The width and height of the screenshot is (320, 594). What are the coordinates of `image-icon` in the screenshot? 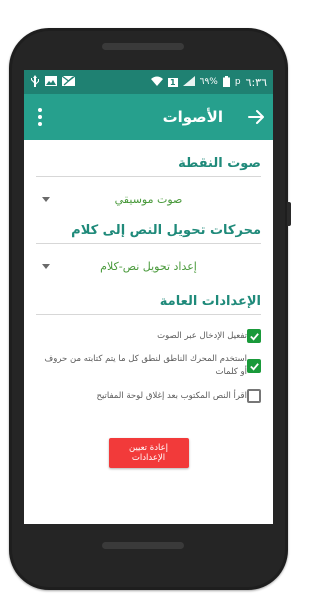 It's located at (51, 82).